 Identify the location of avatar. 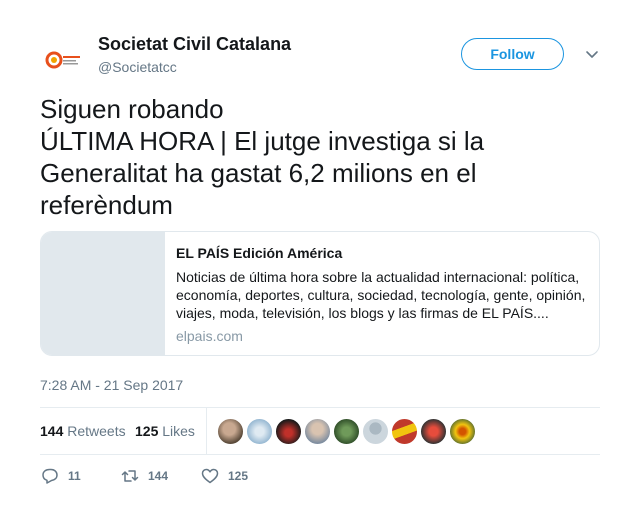
(64, 60).